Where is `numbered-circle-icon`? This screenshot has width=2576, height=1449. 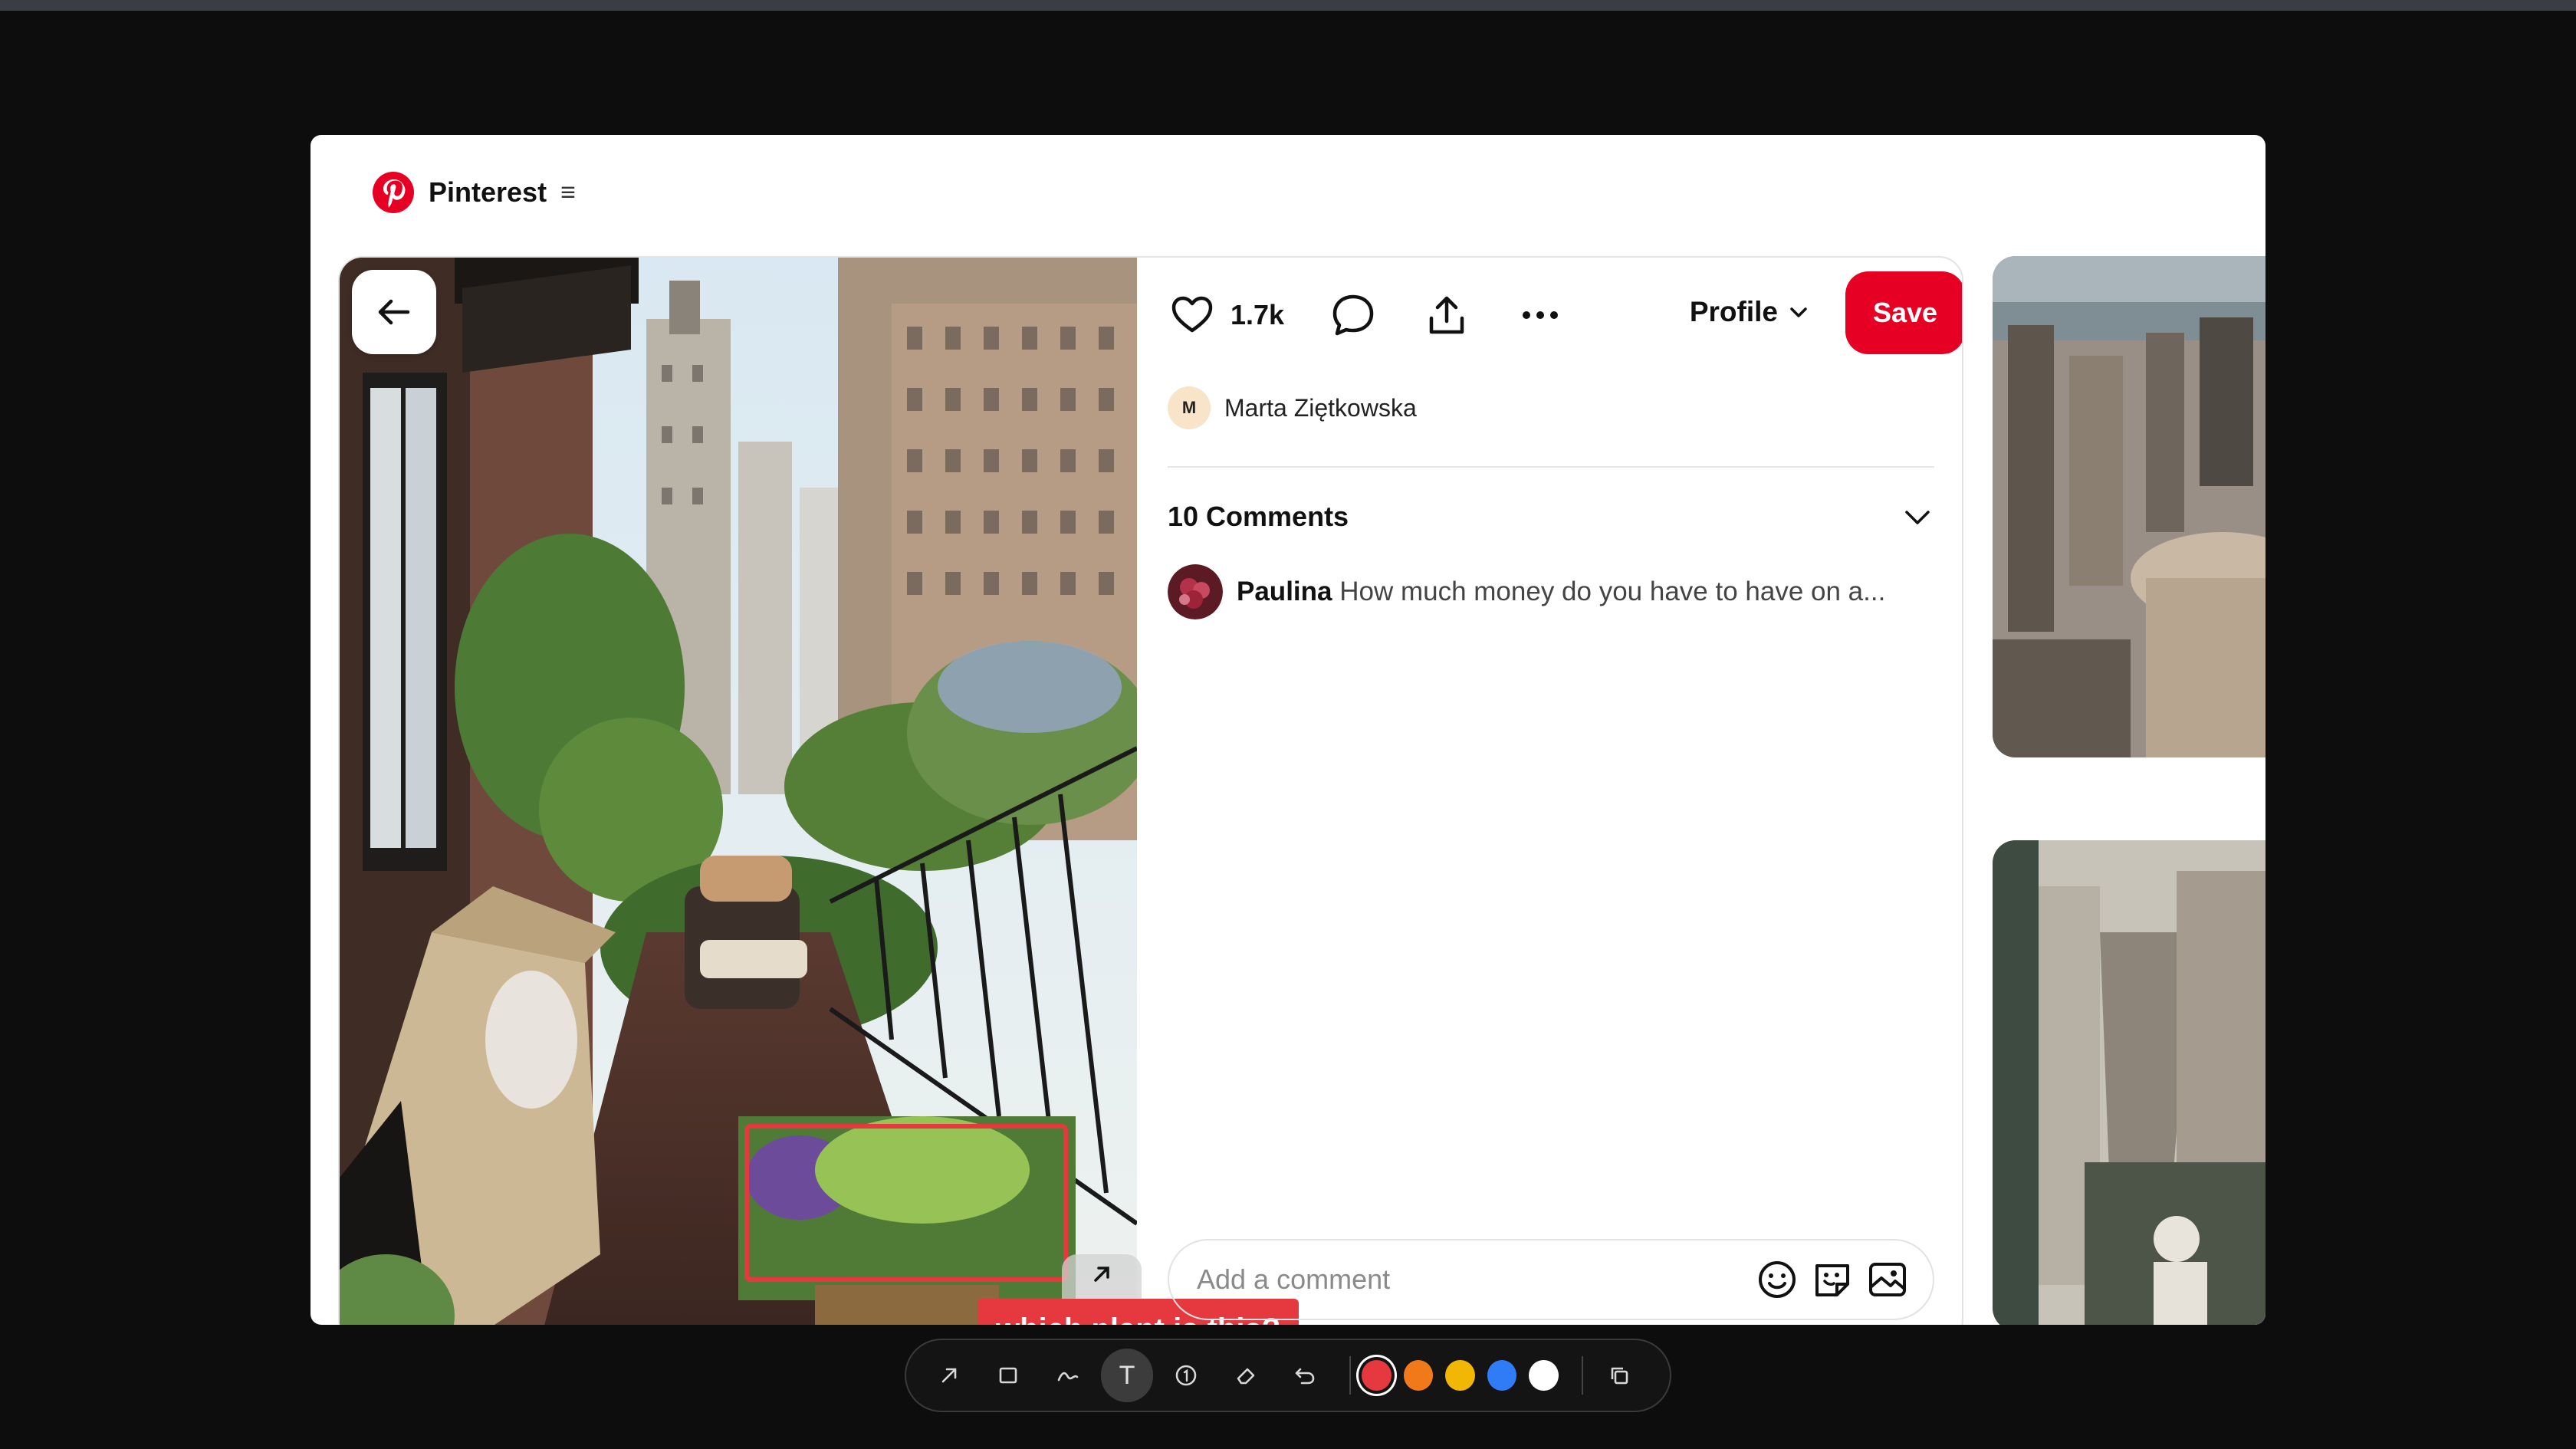 numbered-circle-icon is located at coordinates (1187, 1376).